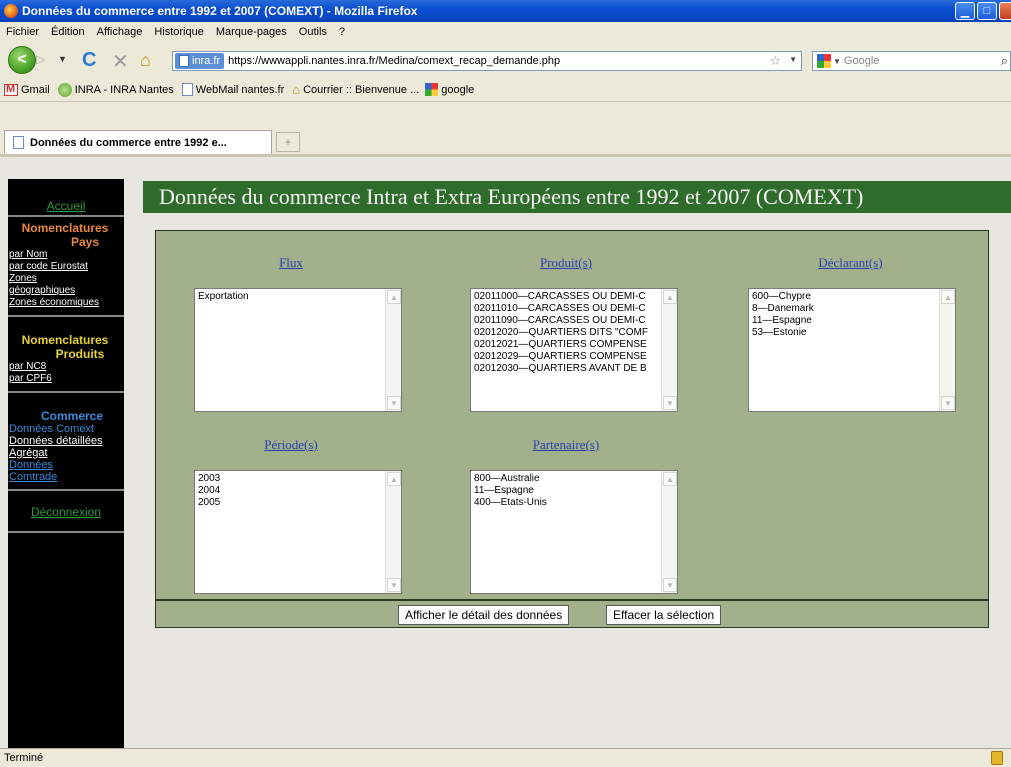  I want to click on search-bar: ▼ Google ⌕, so click(911, 61).